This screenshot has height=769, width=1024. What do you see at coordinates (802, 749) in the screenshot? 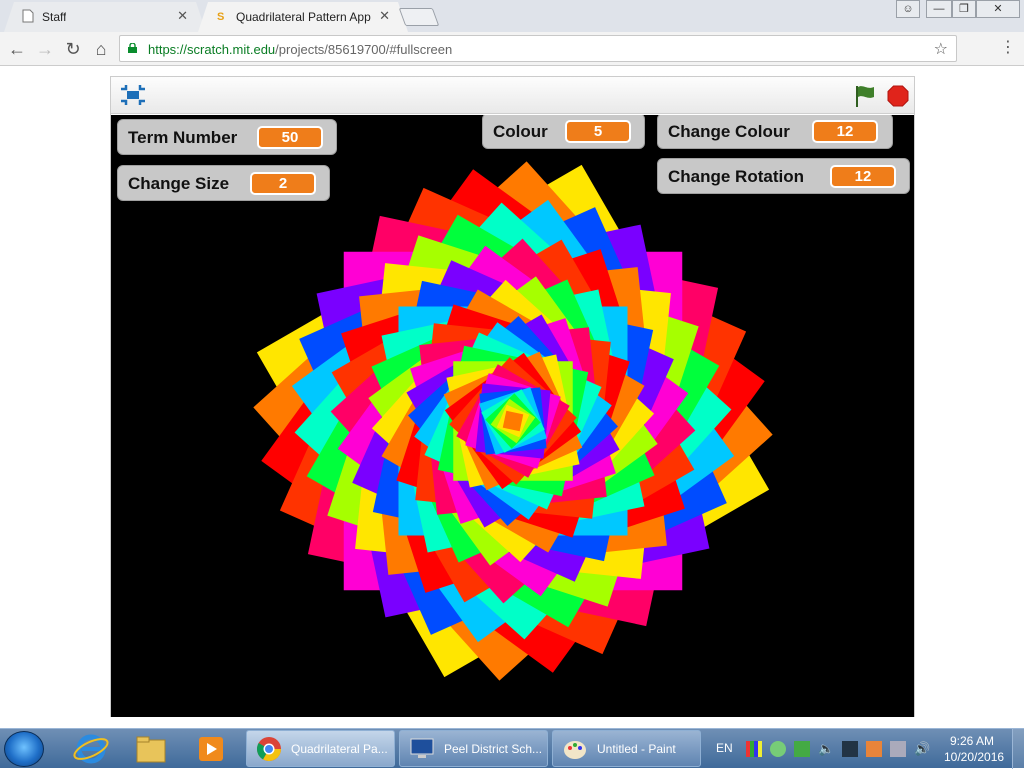
I see `tray-shield-icon` at bounding box center [802, 749].